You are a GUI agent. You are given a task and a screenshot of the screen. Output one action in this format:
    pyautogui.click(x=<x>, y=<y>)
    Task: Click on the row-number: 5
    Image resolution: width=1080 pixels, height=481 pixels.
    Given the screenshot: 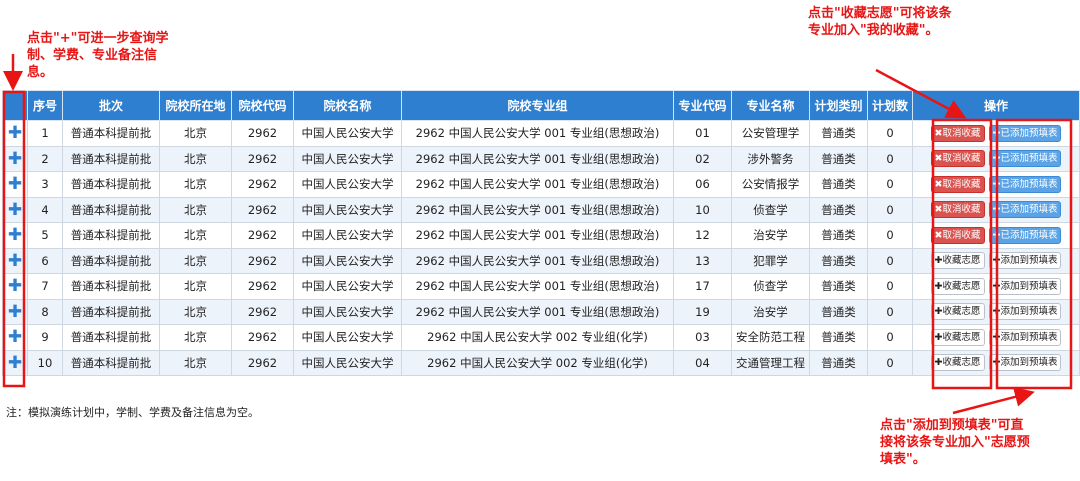 What is the action you would take?
    pyautogui.click(x=45, y=235)
    